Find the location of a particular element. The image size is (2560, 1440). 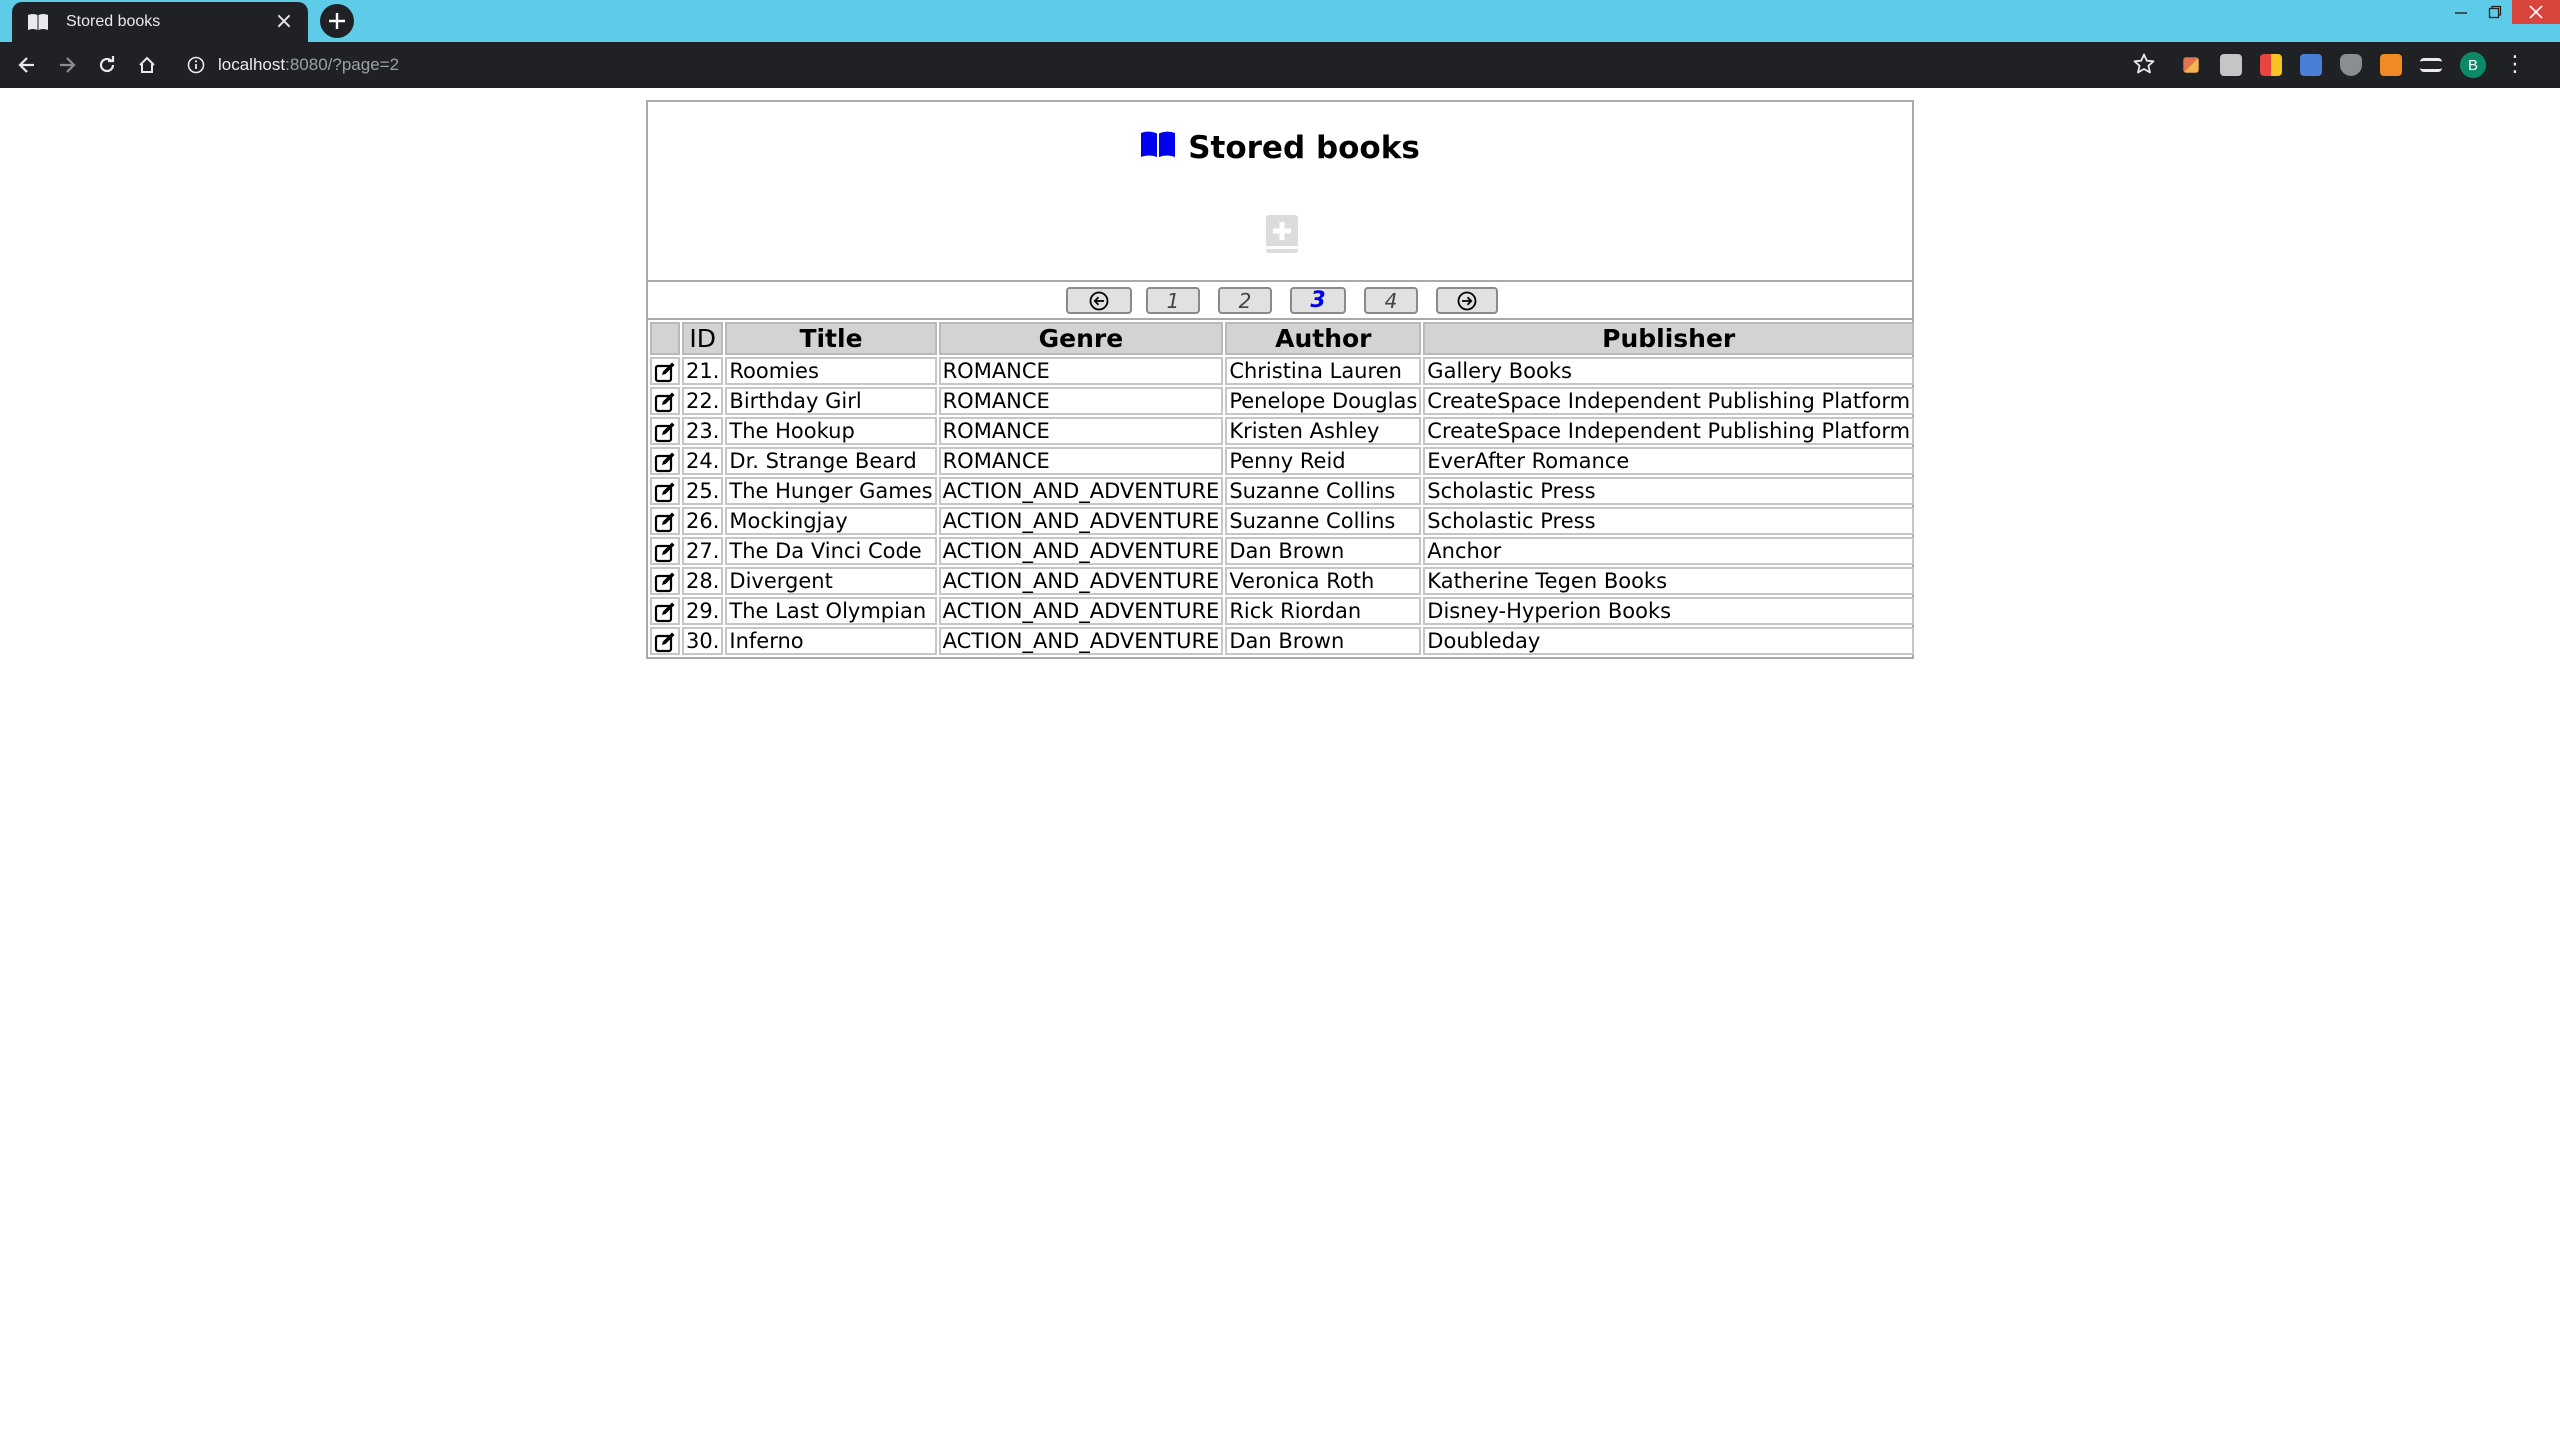

cell-title: Mockingjay is located at coordinates (831, 521).